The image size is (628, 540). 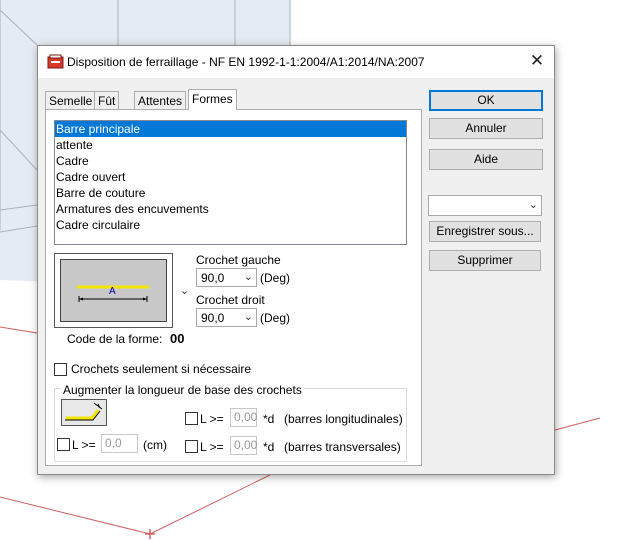 I want to click on tab-semelle: Semelle, so click(x=71, y=100).